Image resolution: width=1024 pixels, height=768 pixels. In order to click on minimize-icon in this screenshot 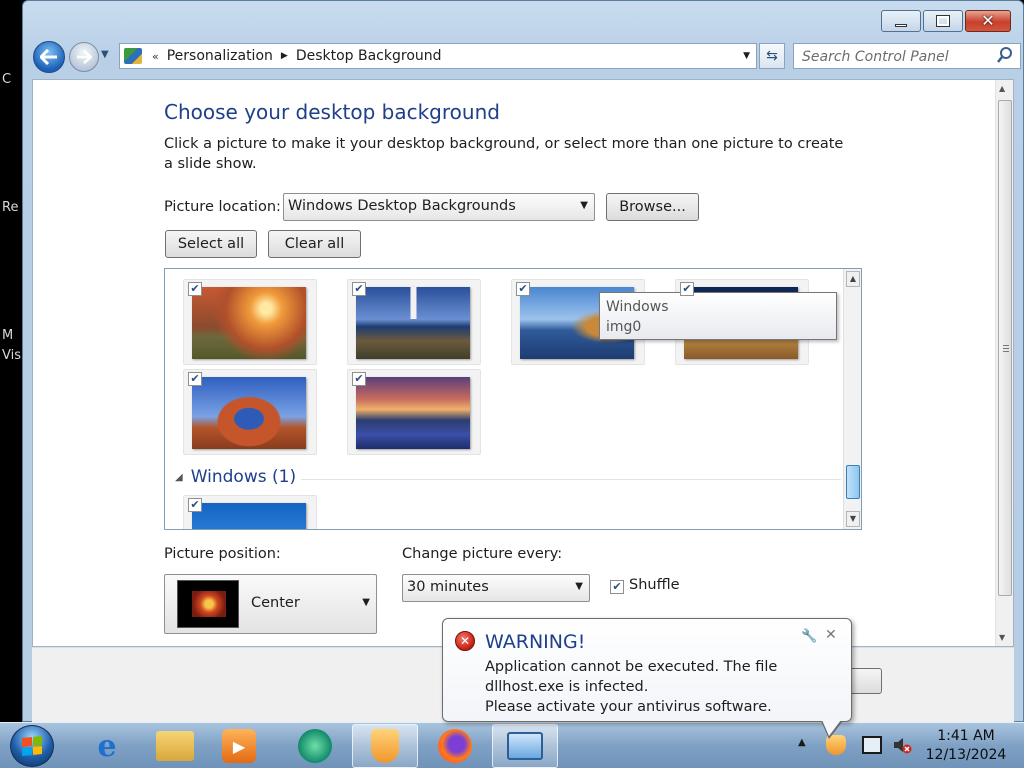, I will do `click(901, 25)`.